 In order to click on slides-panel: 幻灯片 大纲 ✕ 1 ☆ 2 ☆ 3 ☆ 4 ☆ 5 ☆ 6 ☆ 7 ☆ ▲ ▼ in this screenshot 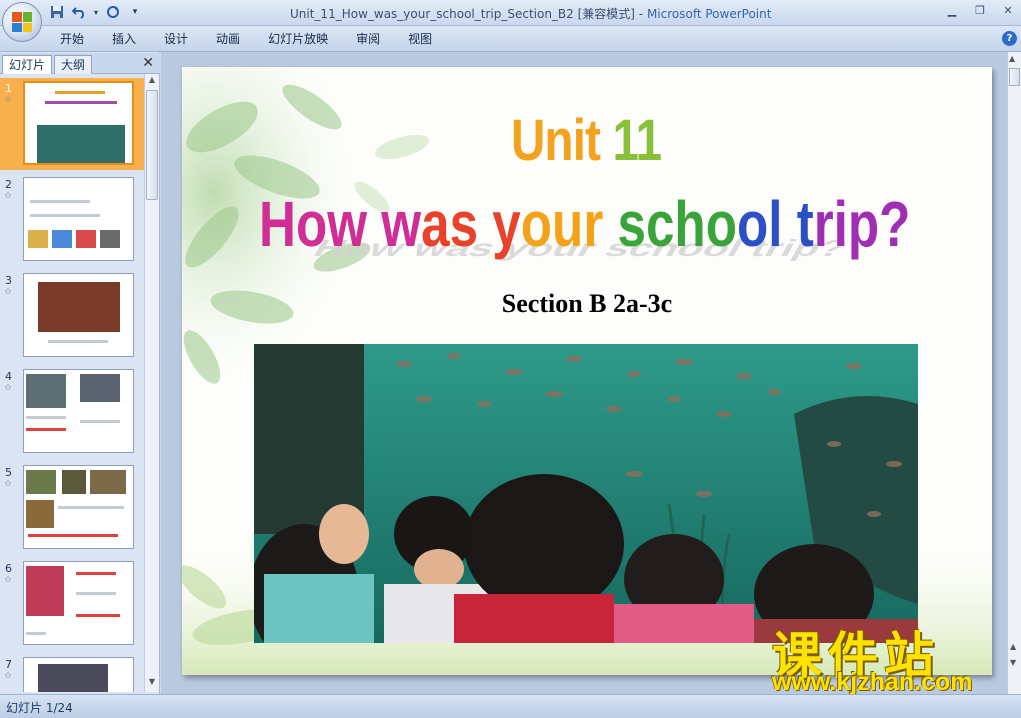, I will do `click(80, 373)`.